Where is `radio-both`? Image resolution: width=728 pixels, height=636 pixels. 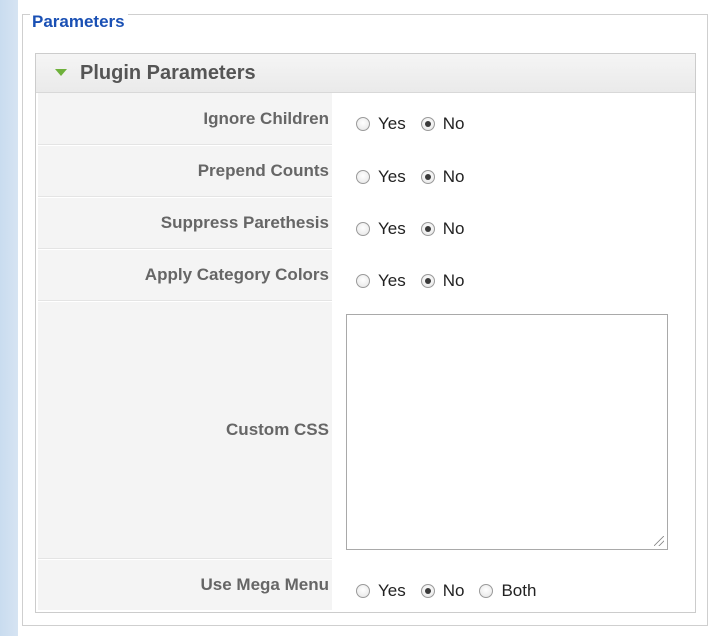
radio-both is located at coordinates (486, 591).